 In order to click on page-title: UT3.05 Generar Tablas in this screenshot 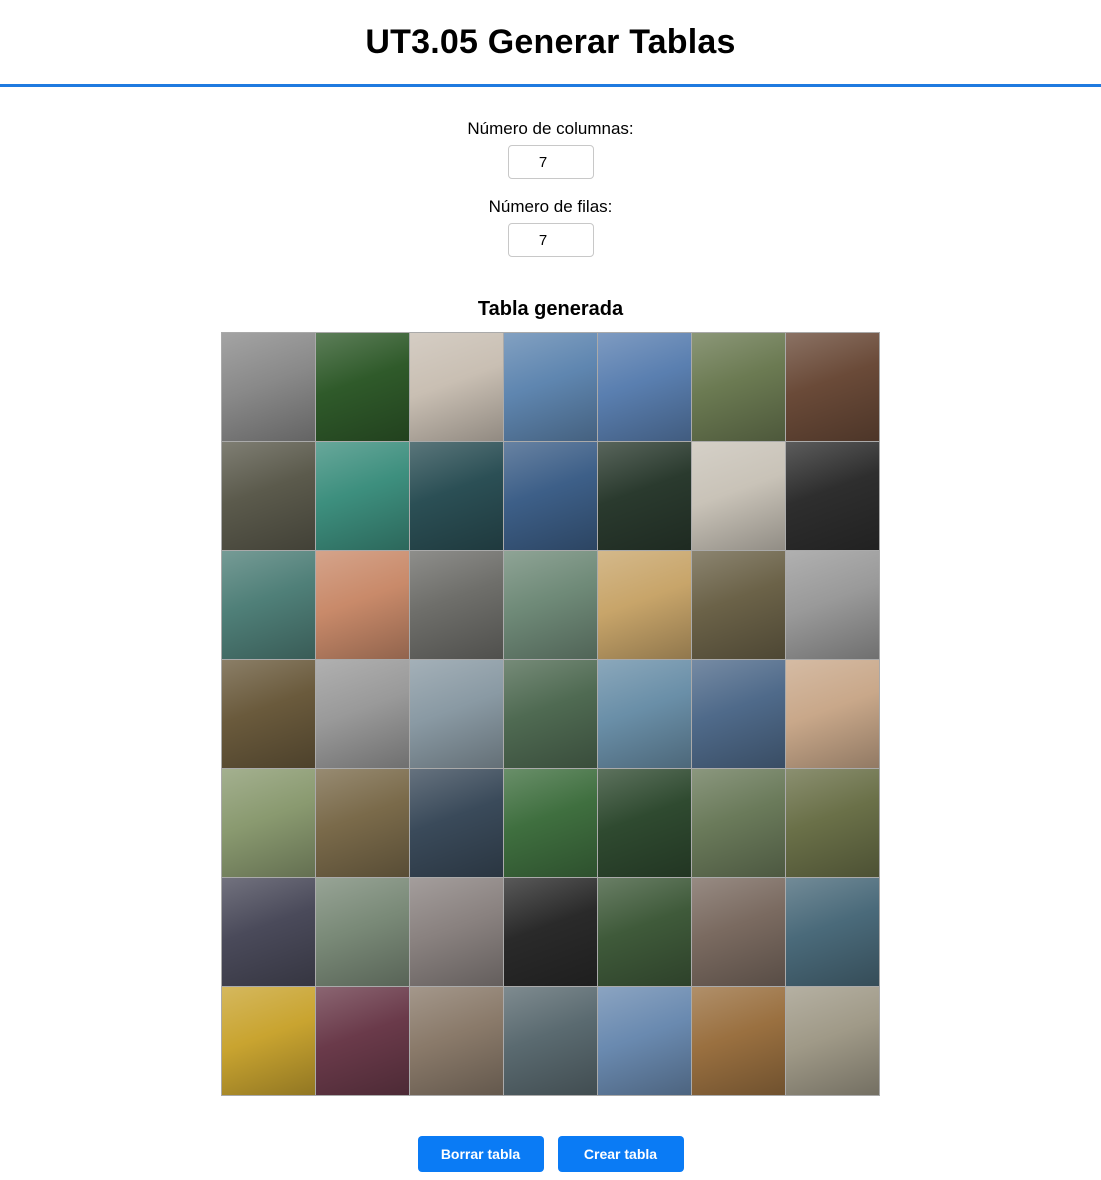, I will do `click(550, 41)`.